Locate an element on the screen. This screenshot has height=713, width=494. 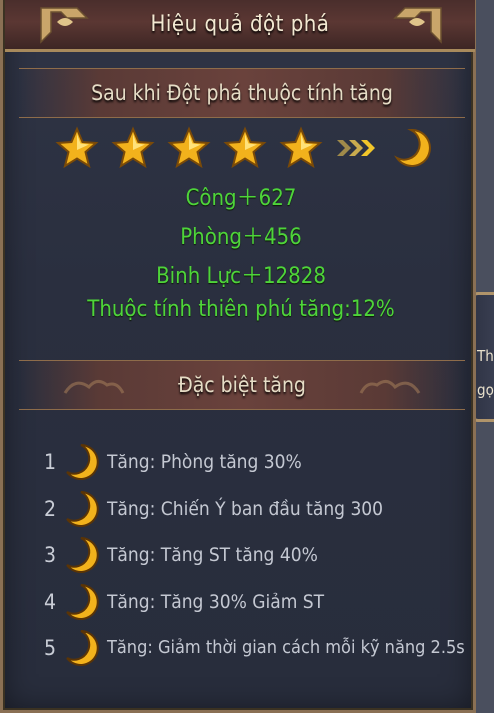
title-bar: Hiệu quả đột phá is located at coordinates (240, 26).